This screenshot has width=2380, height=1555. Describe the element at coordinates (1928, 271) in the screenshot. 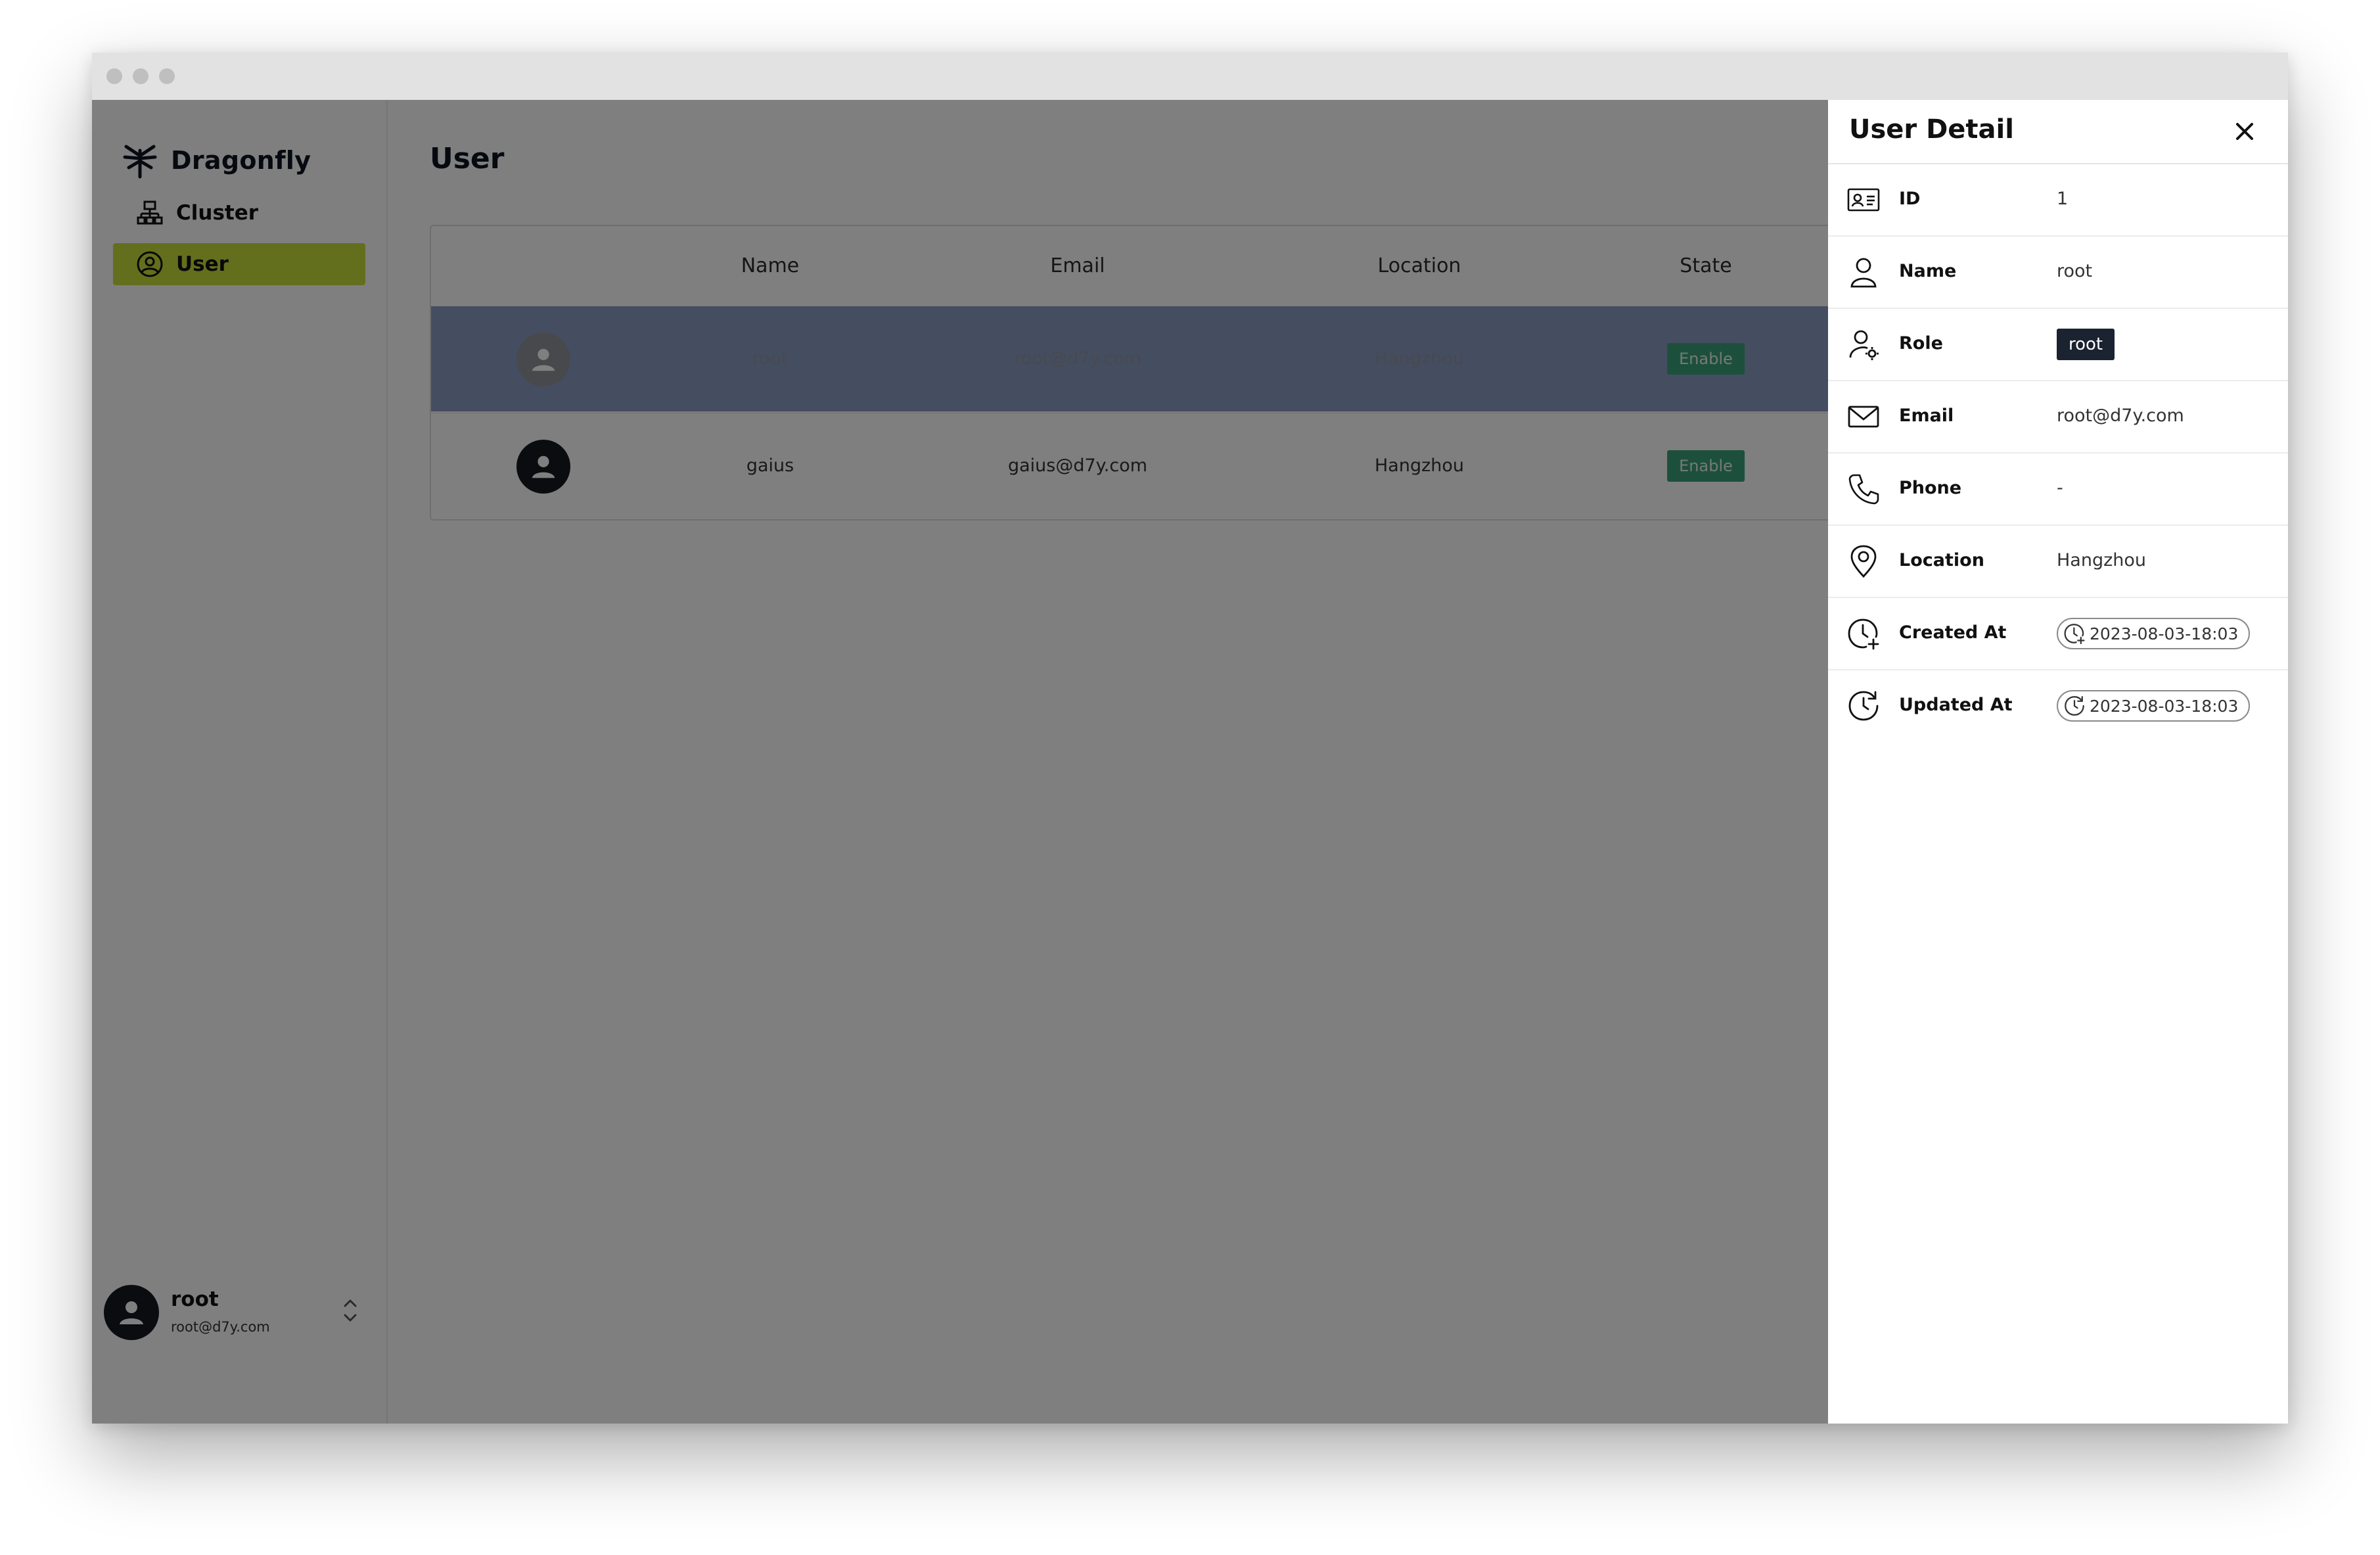

I see `detail-label: Name` at that location.